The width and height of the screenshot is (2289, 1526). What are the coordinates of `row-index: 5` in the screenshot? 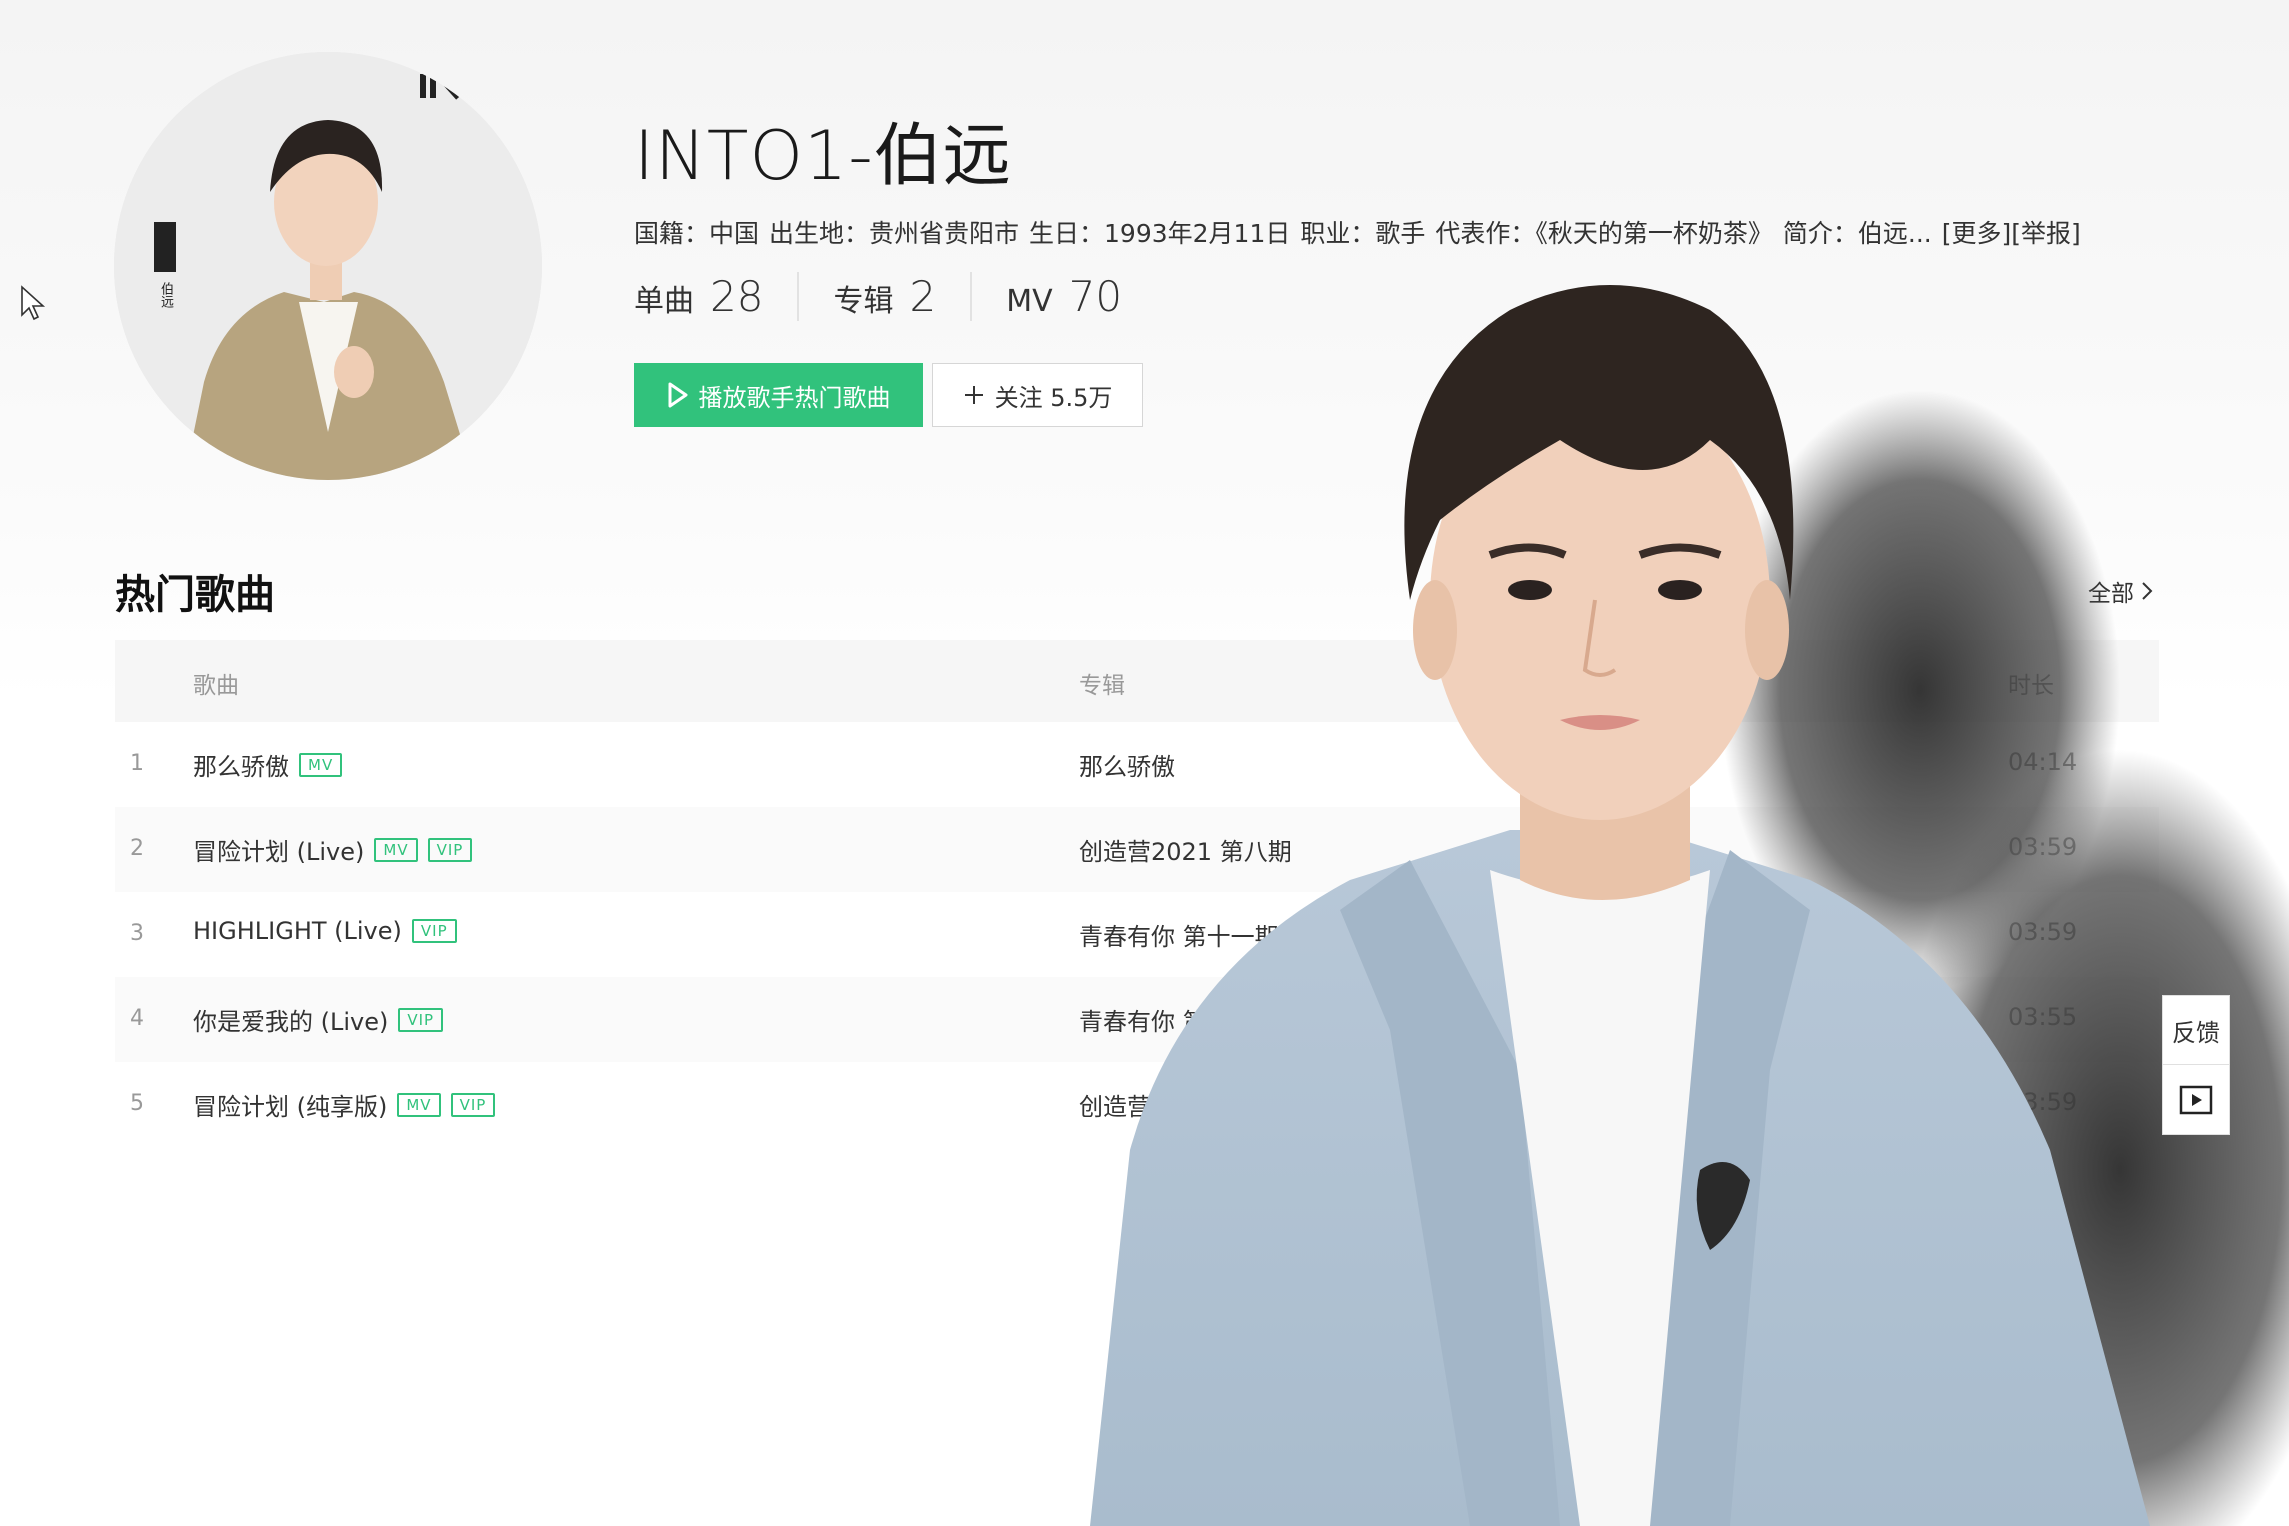 It's located at (137, 1103).